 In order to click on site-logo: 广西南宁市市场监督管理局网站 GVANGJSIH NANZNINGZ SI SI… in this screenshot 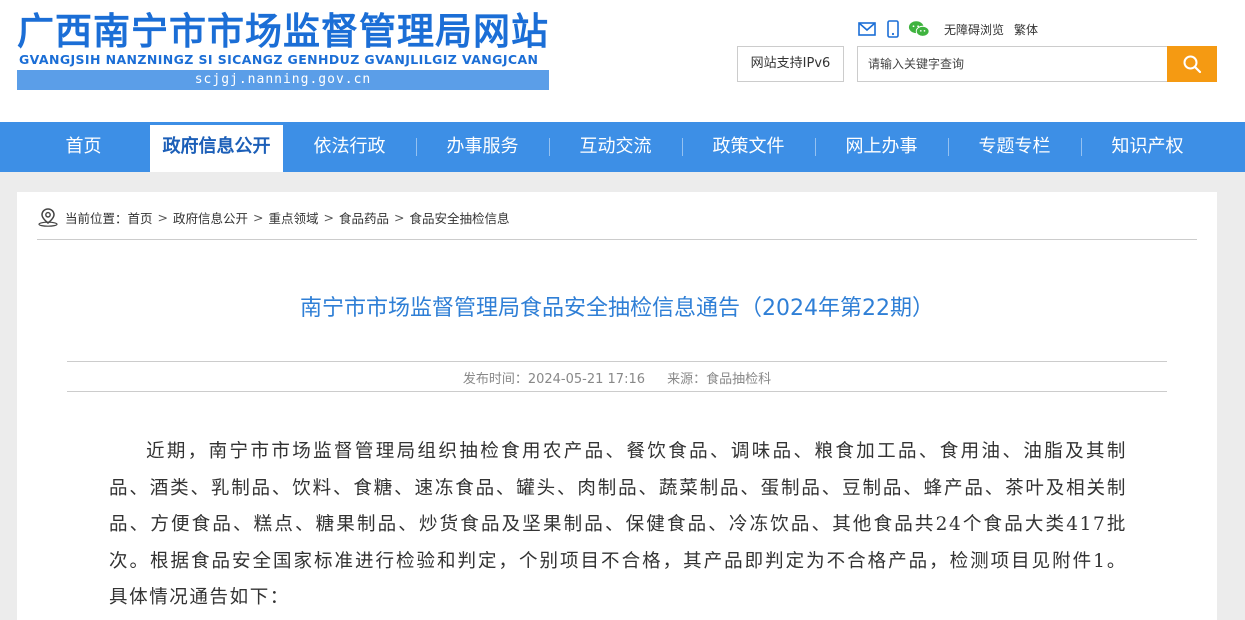, I will do `click(284, 50)`.